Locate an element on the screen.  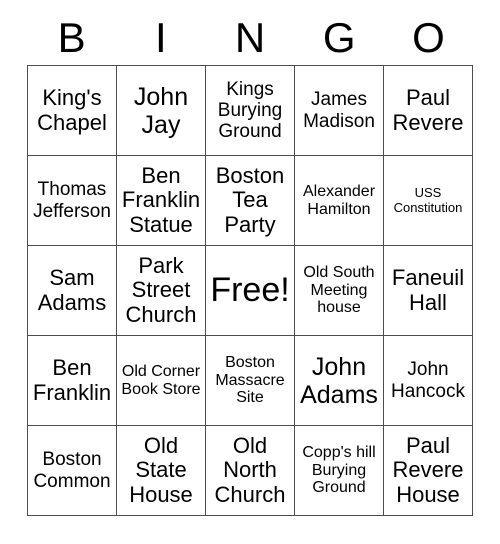
bingo-cell-label: John Jay is located at coordinates (161, 110).